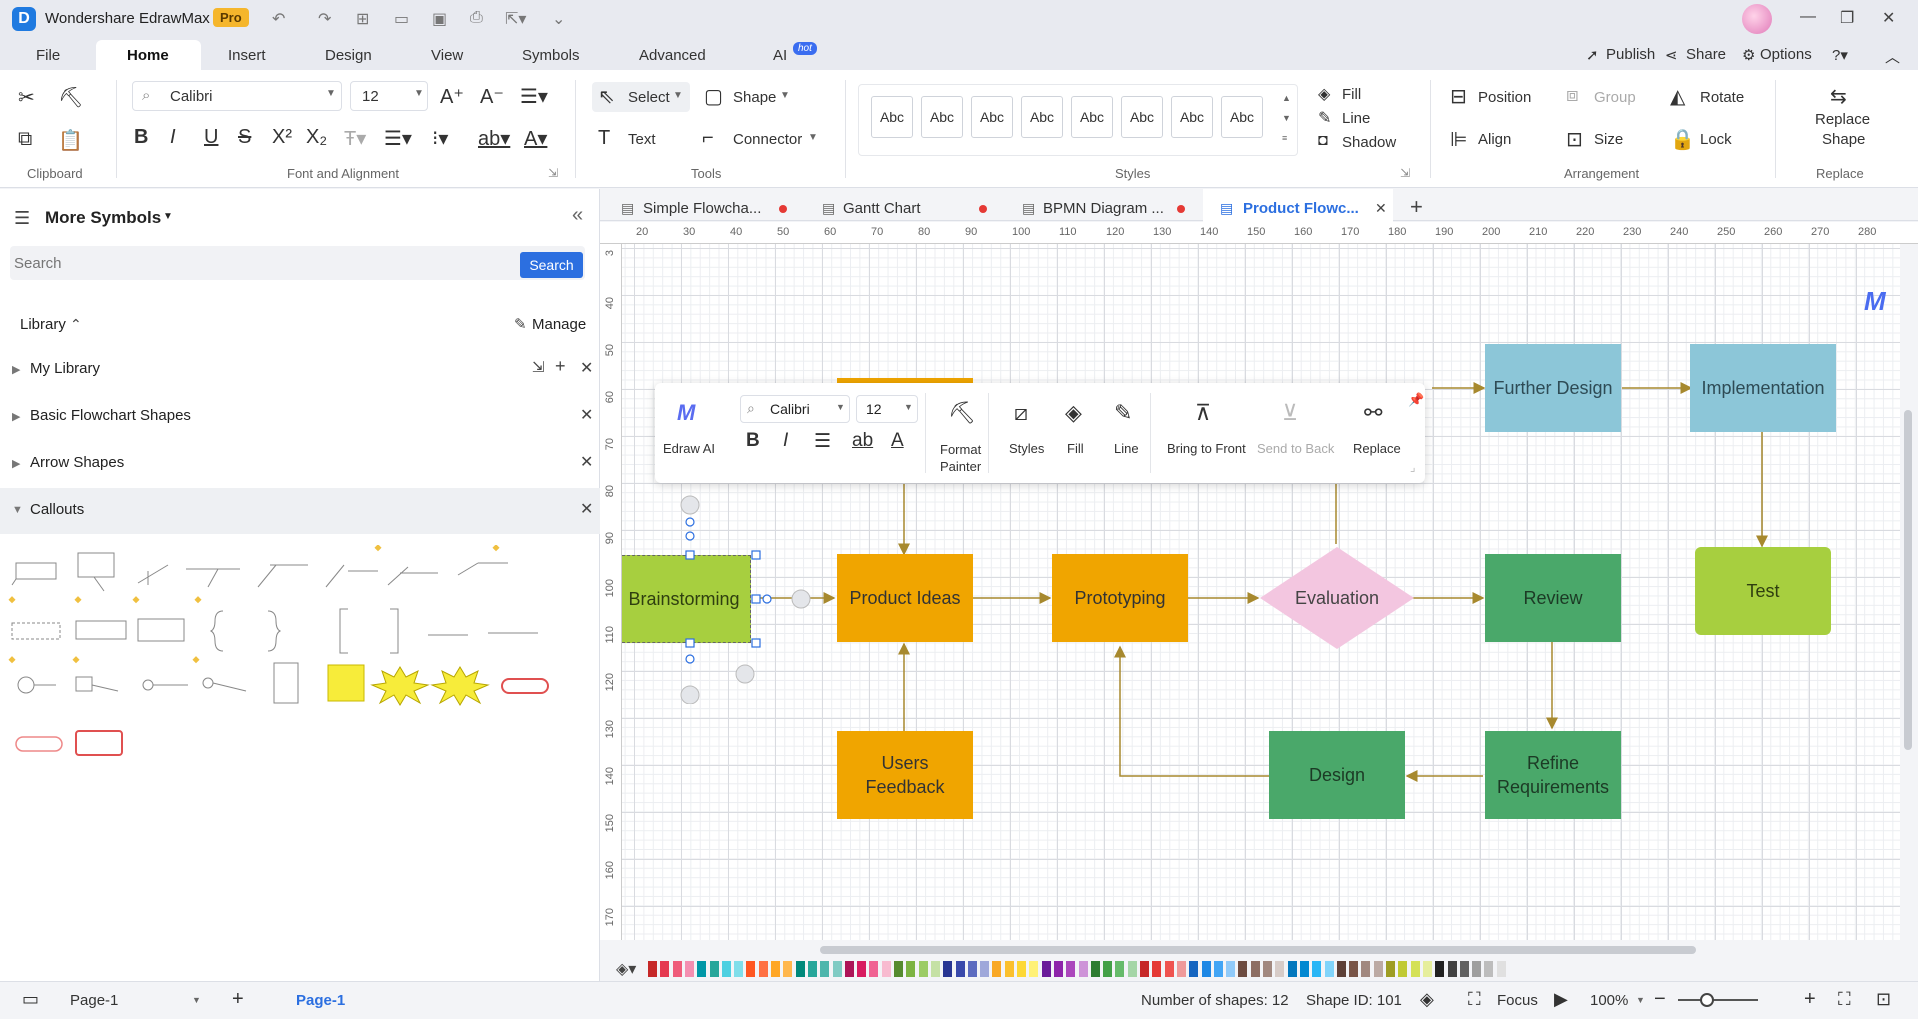  I want to click on node-review: Review, so click(1553, 598).